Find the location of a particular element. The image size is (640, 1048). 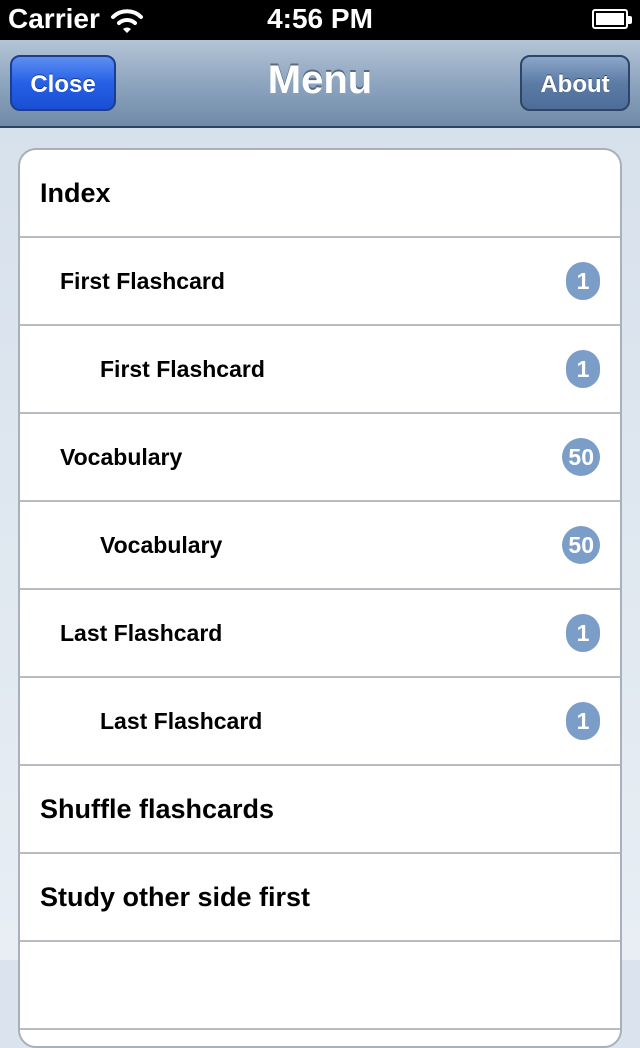

menu-row-label: Index is located at coordinates (75, 193).